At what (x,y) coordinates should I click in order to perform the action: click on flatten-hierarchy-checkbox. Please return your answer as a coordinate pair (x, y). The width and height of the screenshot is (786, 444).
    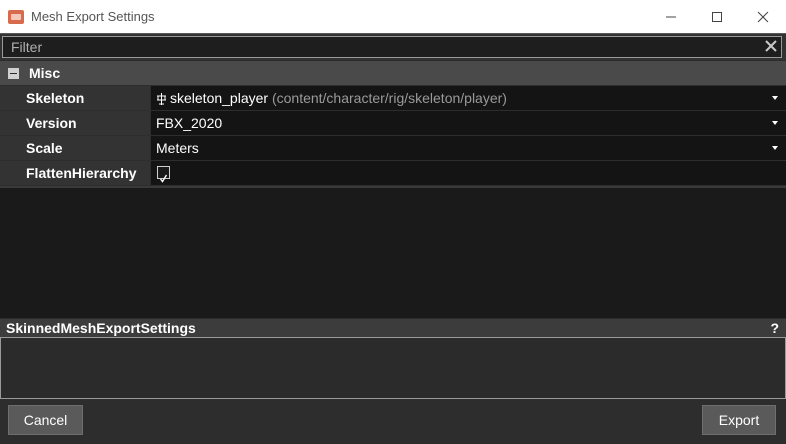
    Looking at the image, I should click on (163, 174).